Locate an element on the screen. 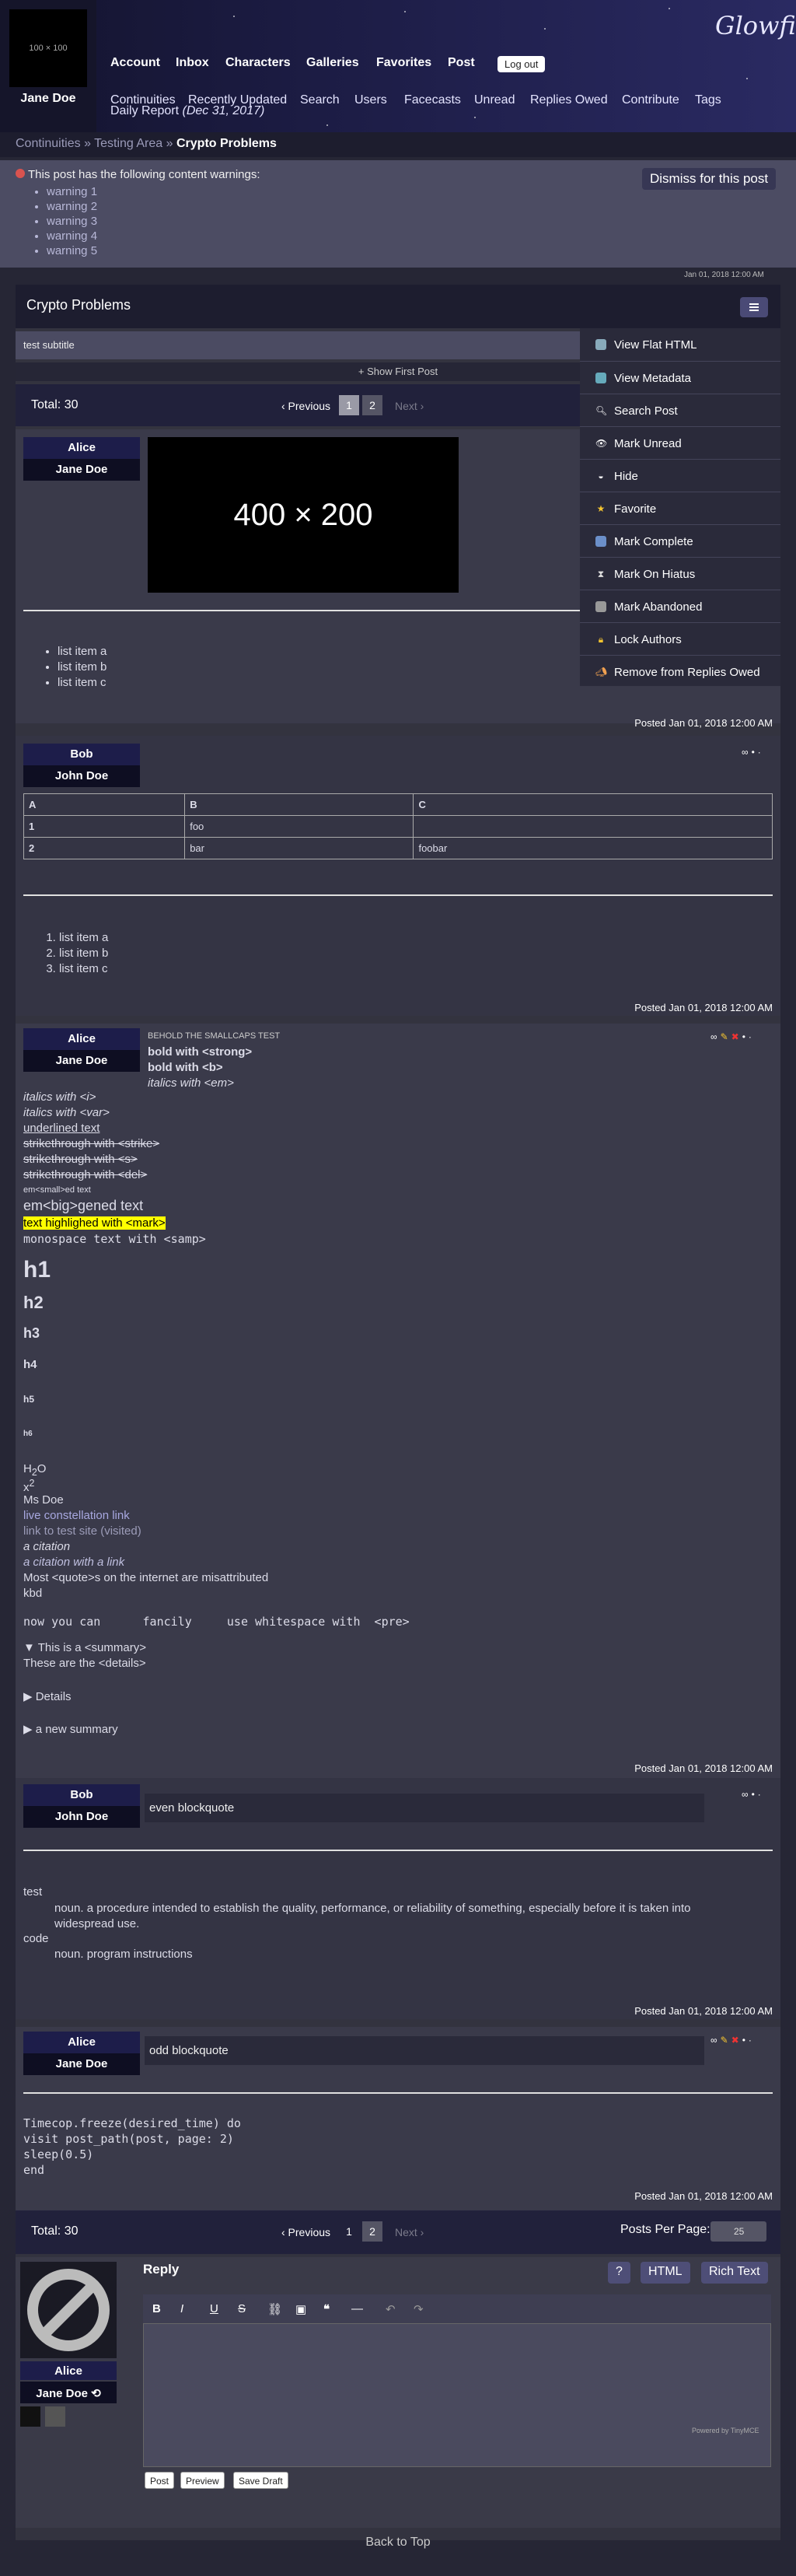 This screenshot has height=2576, width=796. list-item: list item c is located at coordinates (83, 969).